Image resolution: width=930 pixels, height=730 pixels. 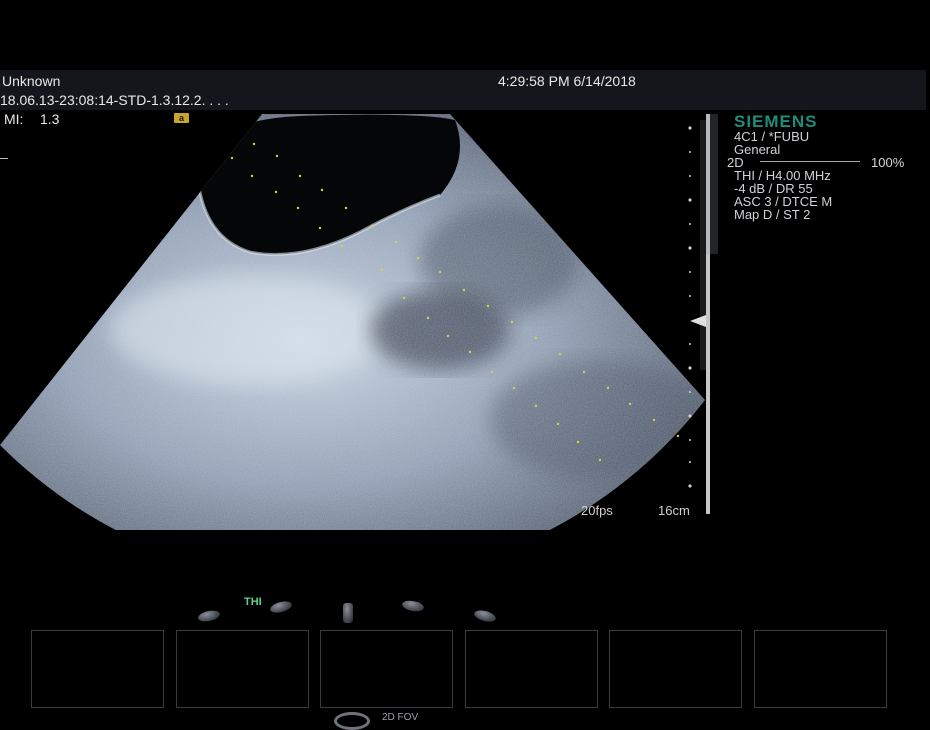 What do you see at coordinates (888, 162) in the screenshot?
I see `mode-percent: 100%` at bounding box center [888, 162].